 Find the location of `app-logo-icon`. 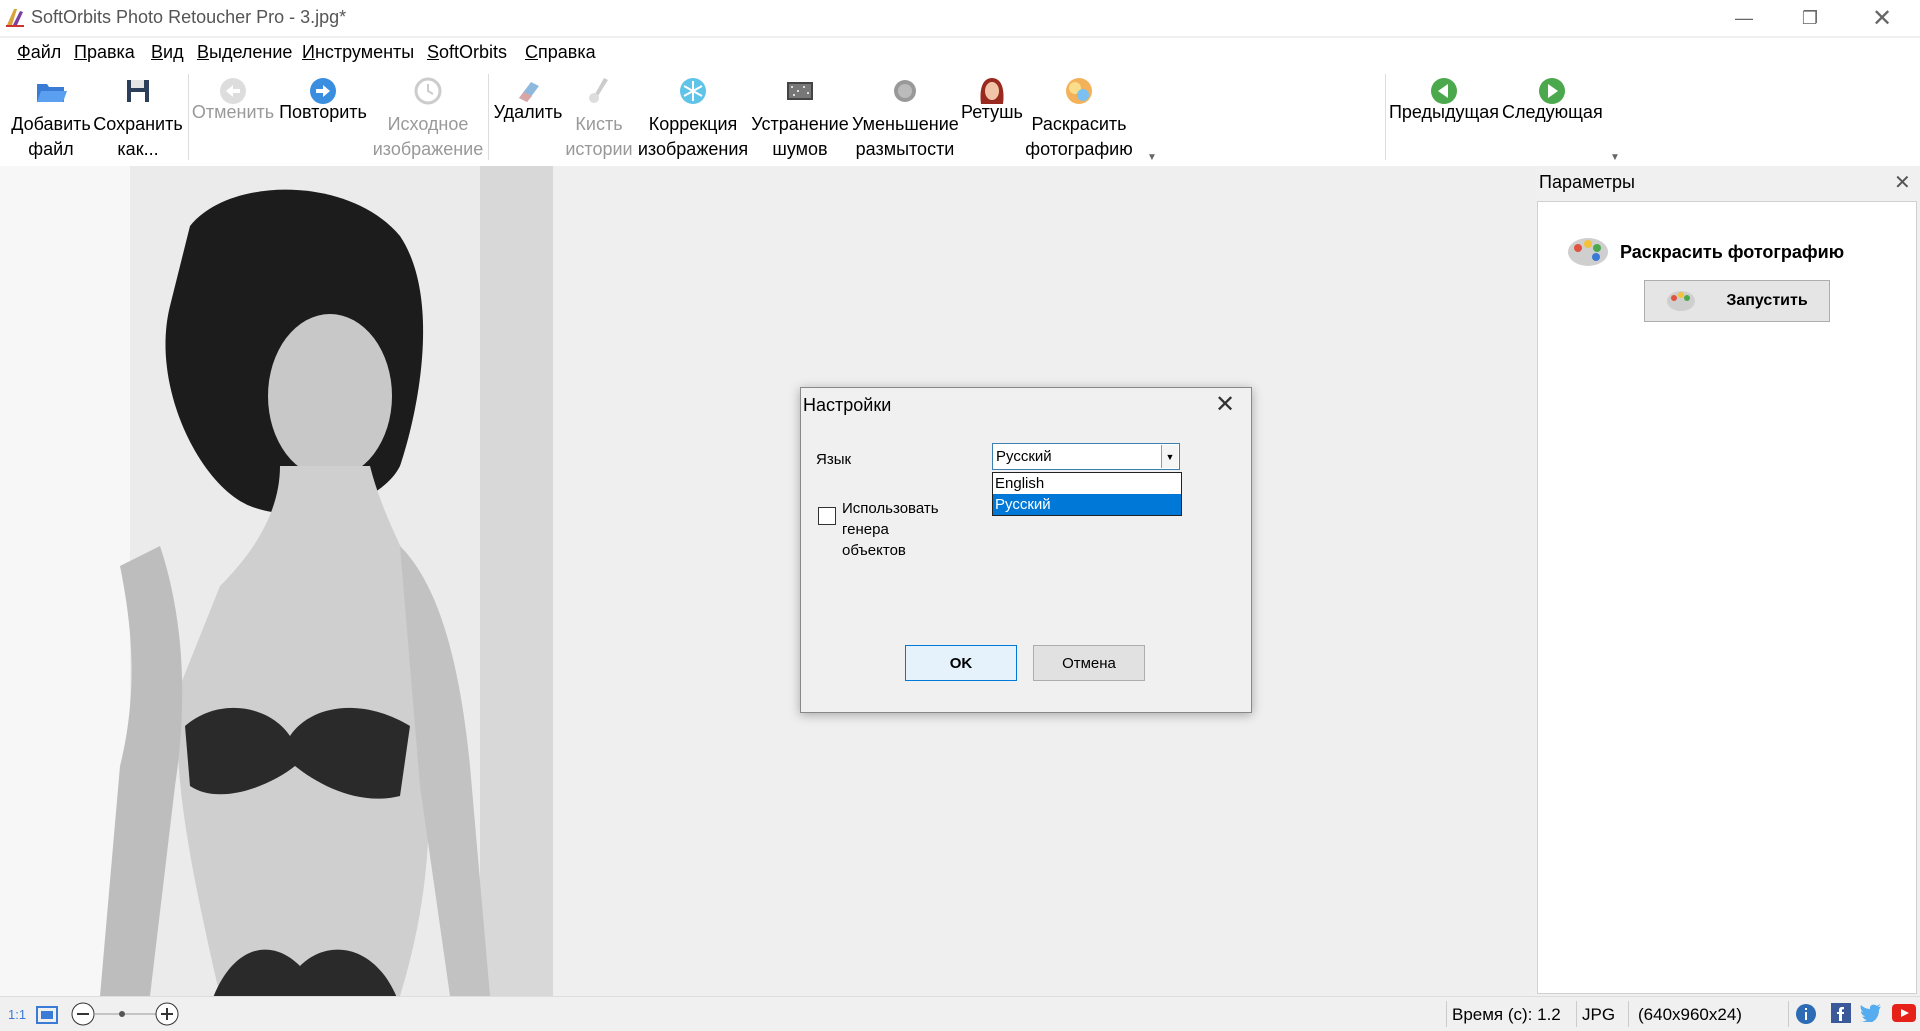

app-logo-icon is located at coordinates (15, 18).